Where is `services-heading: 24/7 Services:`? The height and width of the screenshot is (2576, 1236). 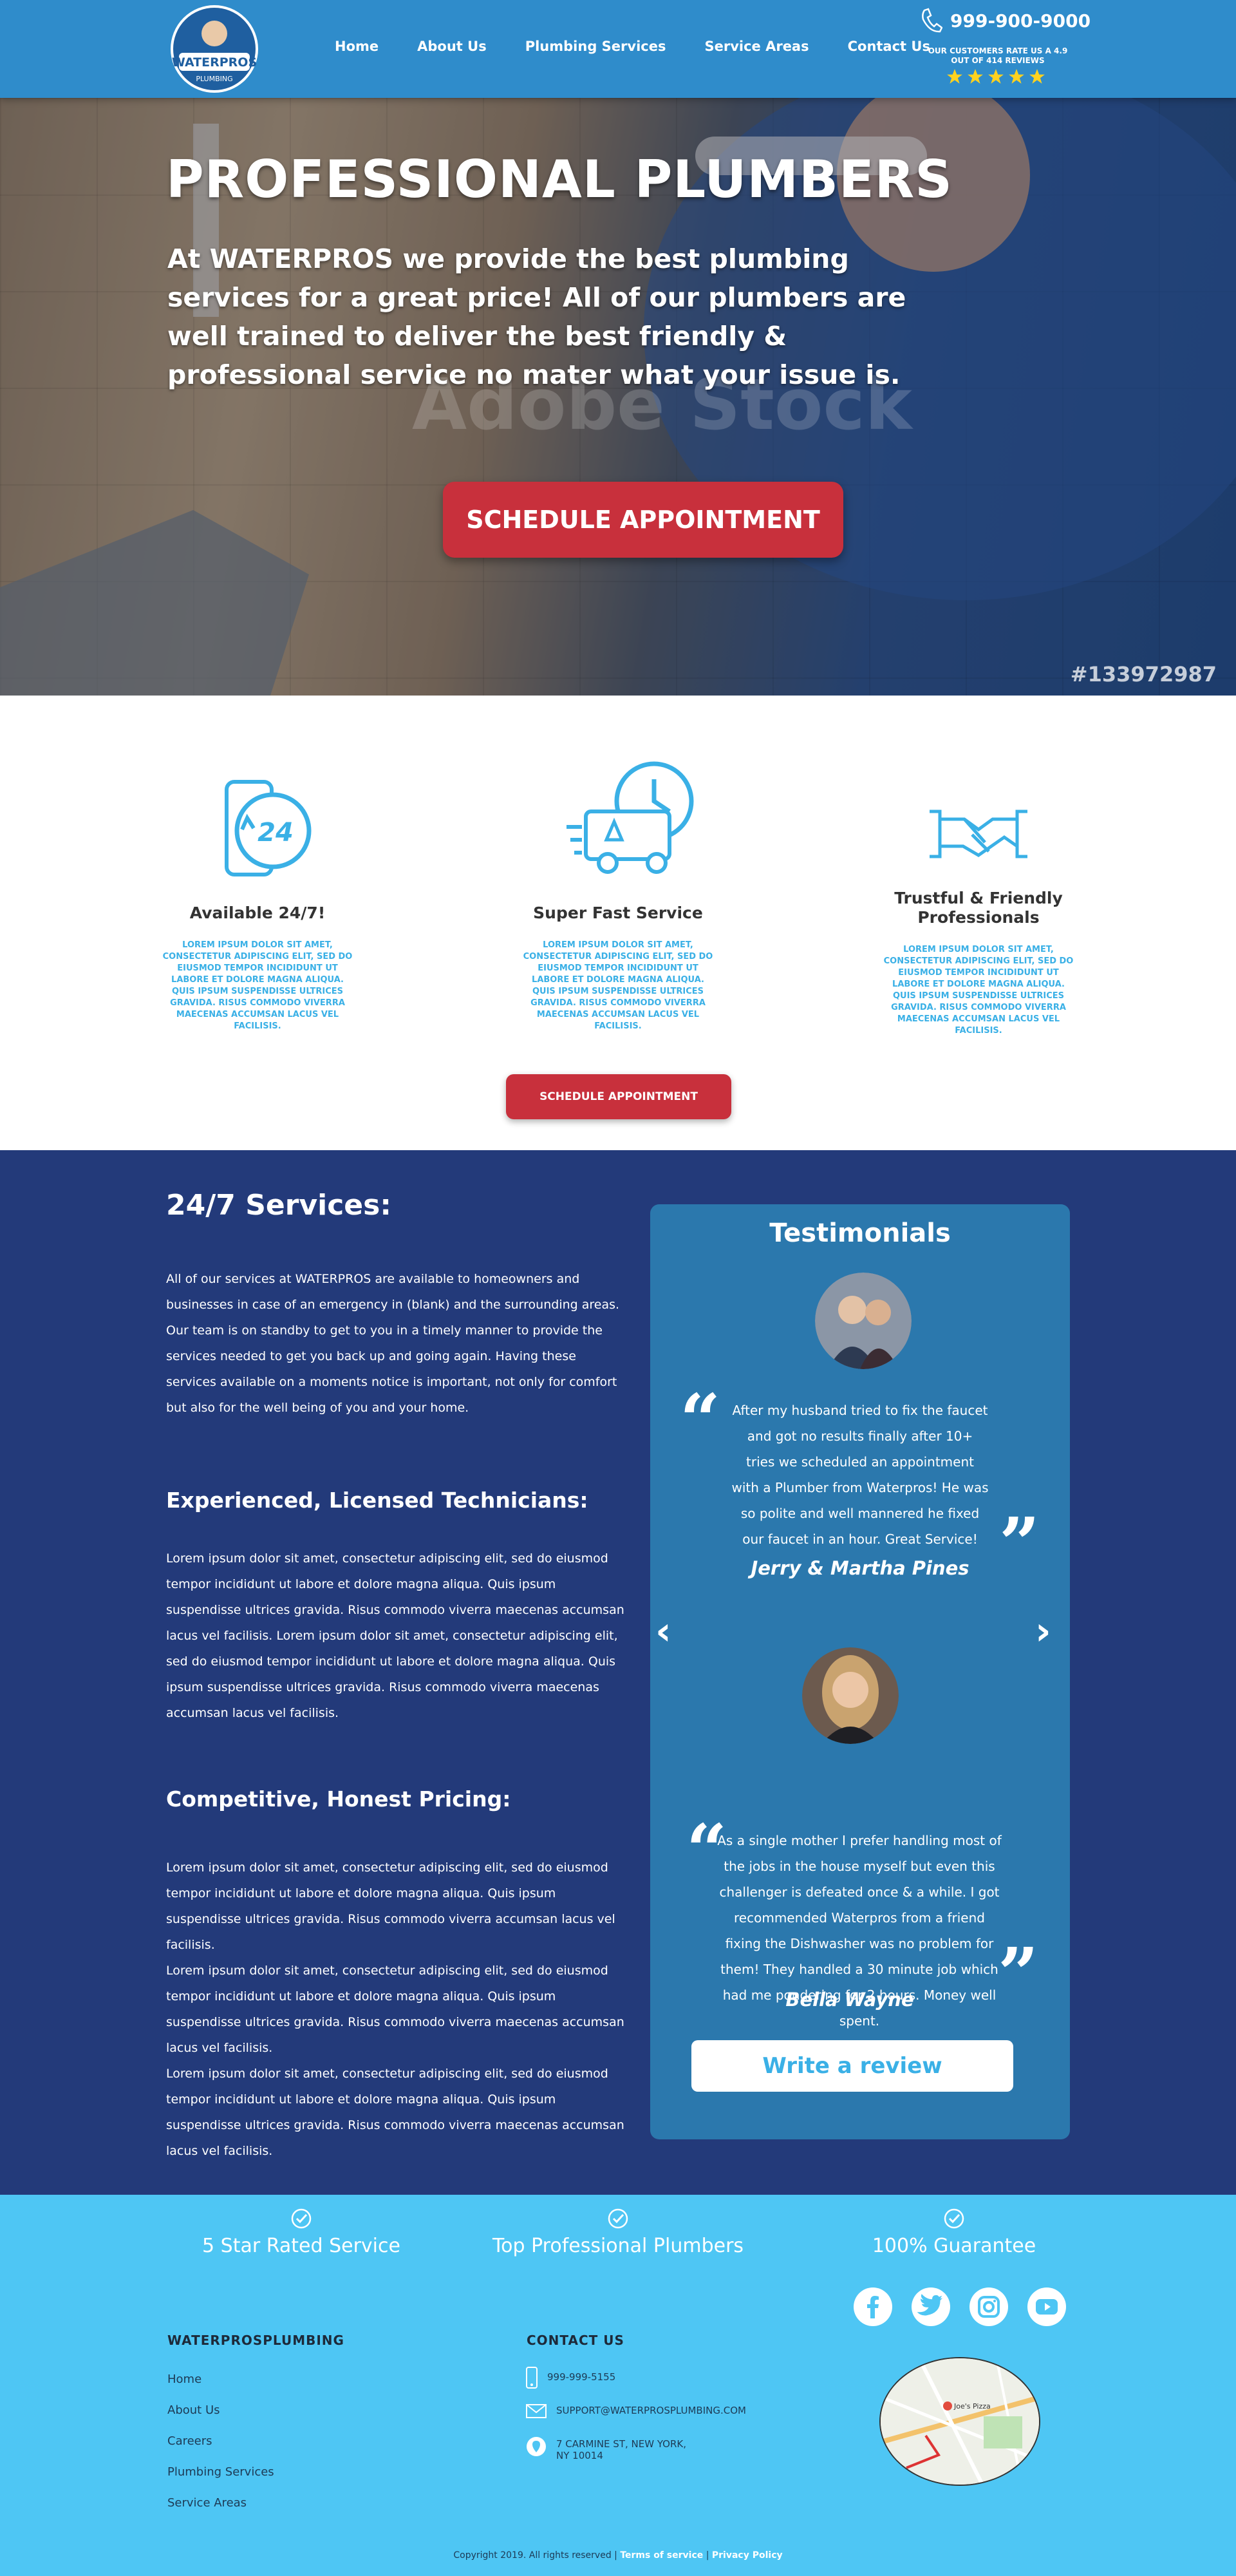
services-heading: 24/7 Services: is located at coordinates (278, 1205).